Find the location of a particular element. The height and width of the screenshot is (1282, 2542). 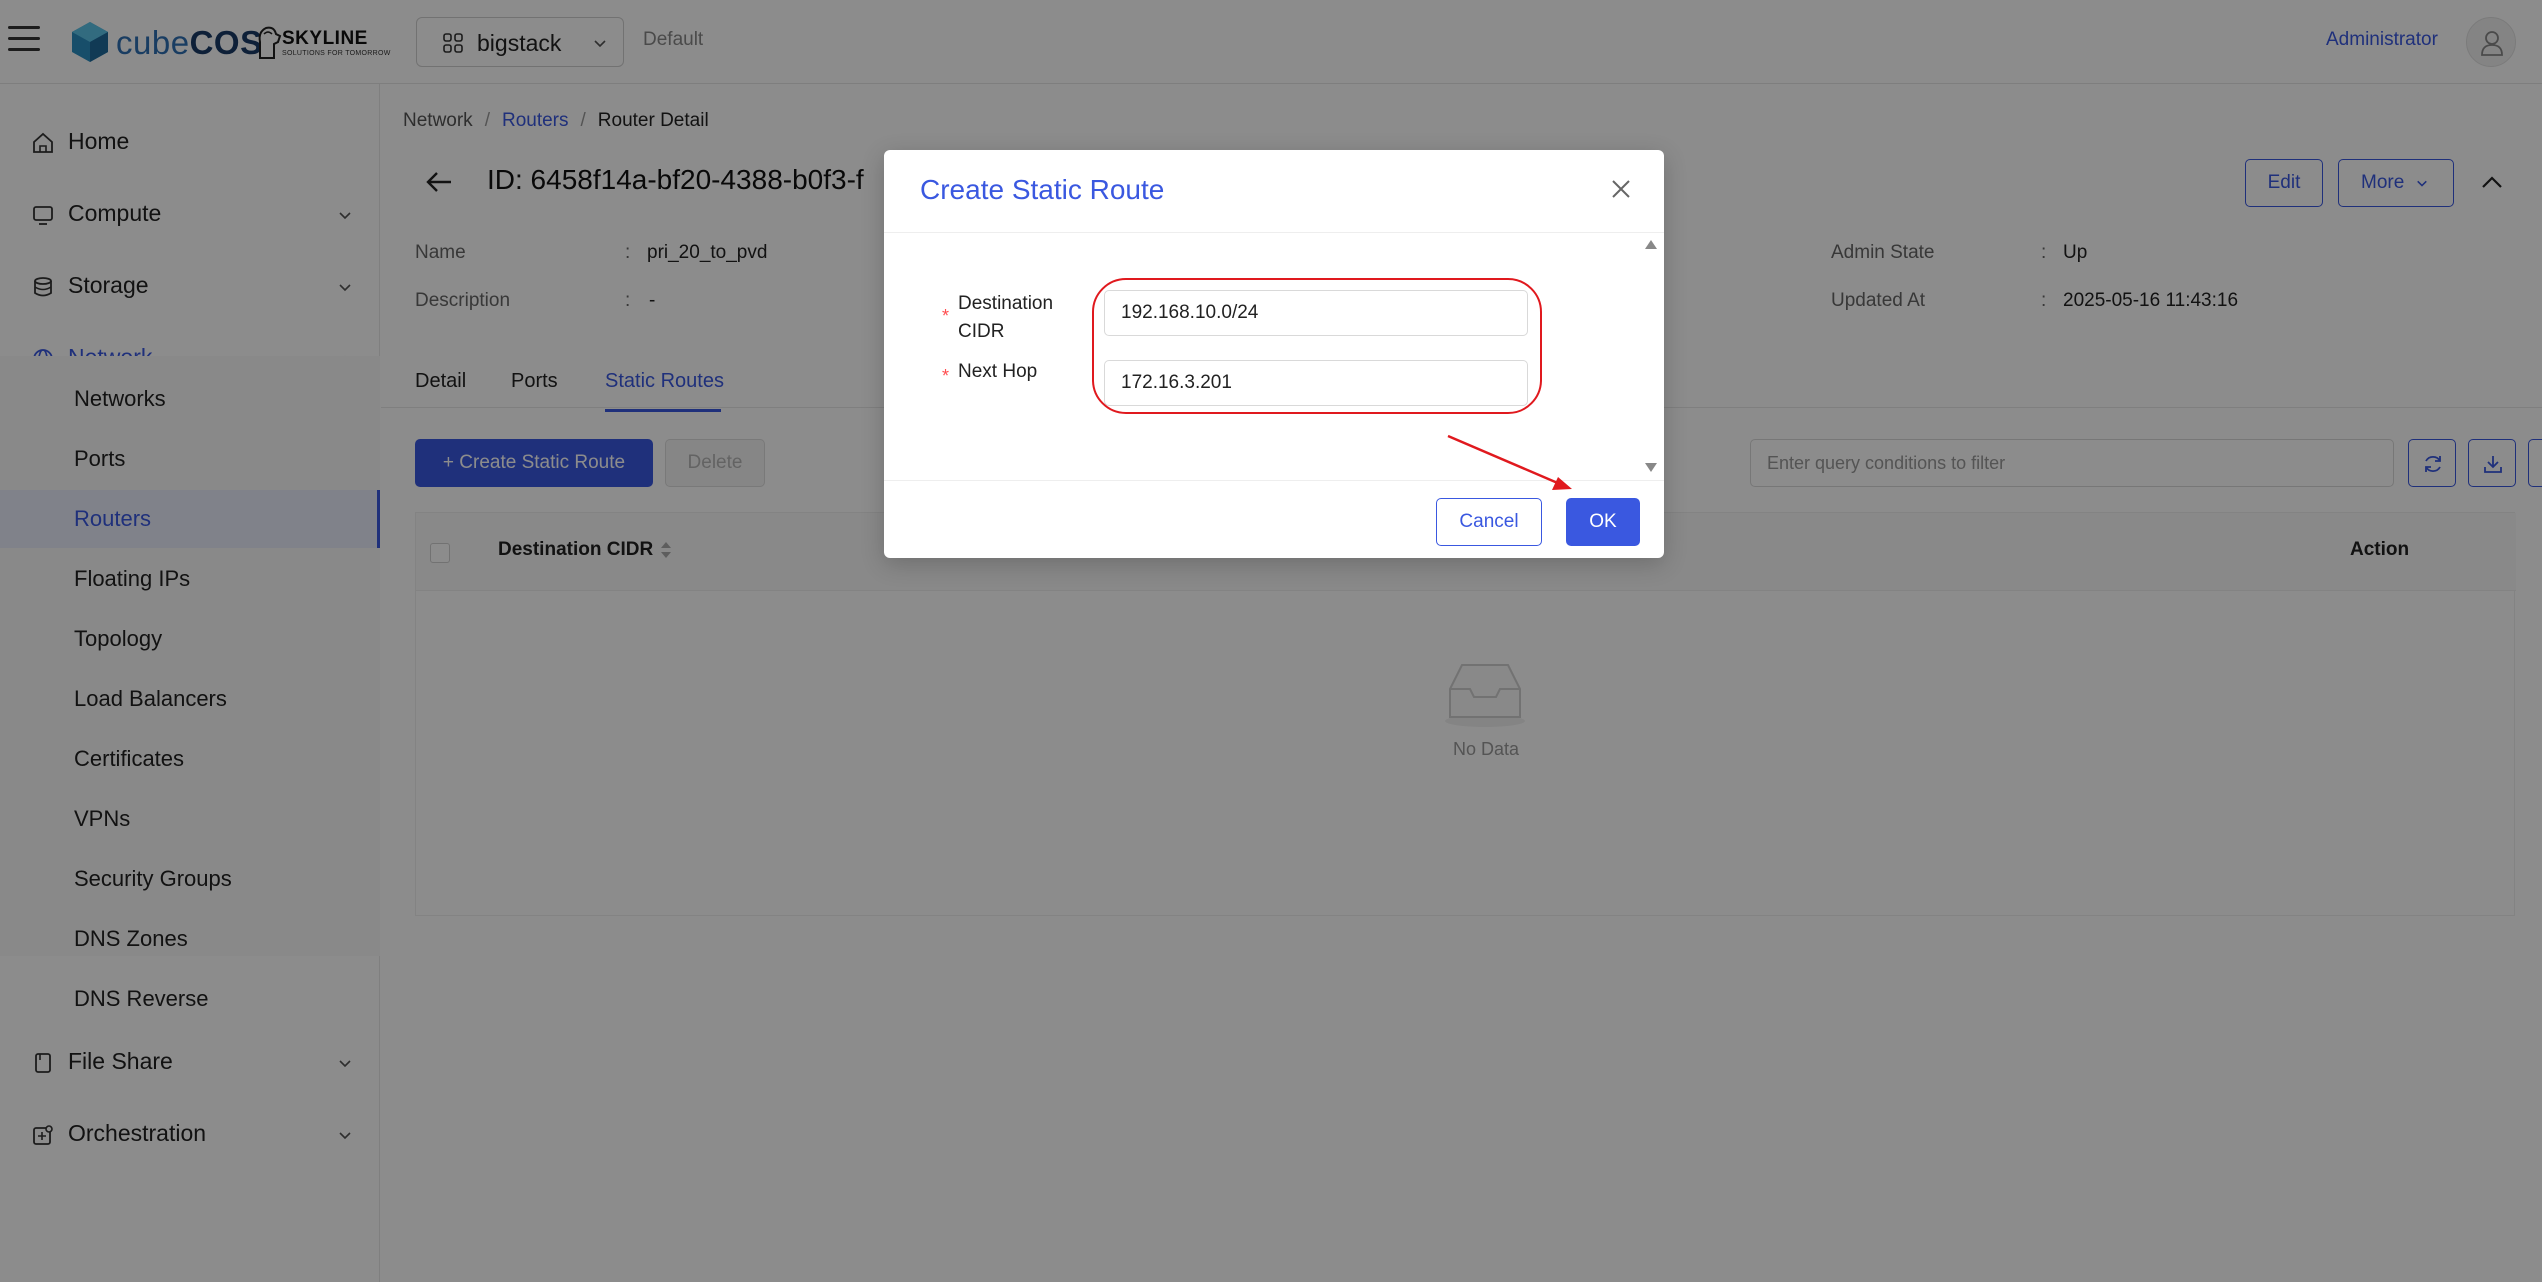

ok-button: OK is located at coordinates (1603, 522).